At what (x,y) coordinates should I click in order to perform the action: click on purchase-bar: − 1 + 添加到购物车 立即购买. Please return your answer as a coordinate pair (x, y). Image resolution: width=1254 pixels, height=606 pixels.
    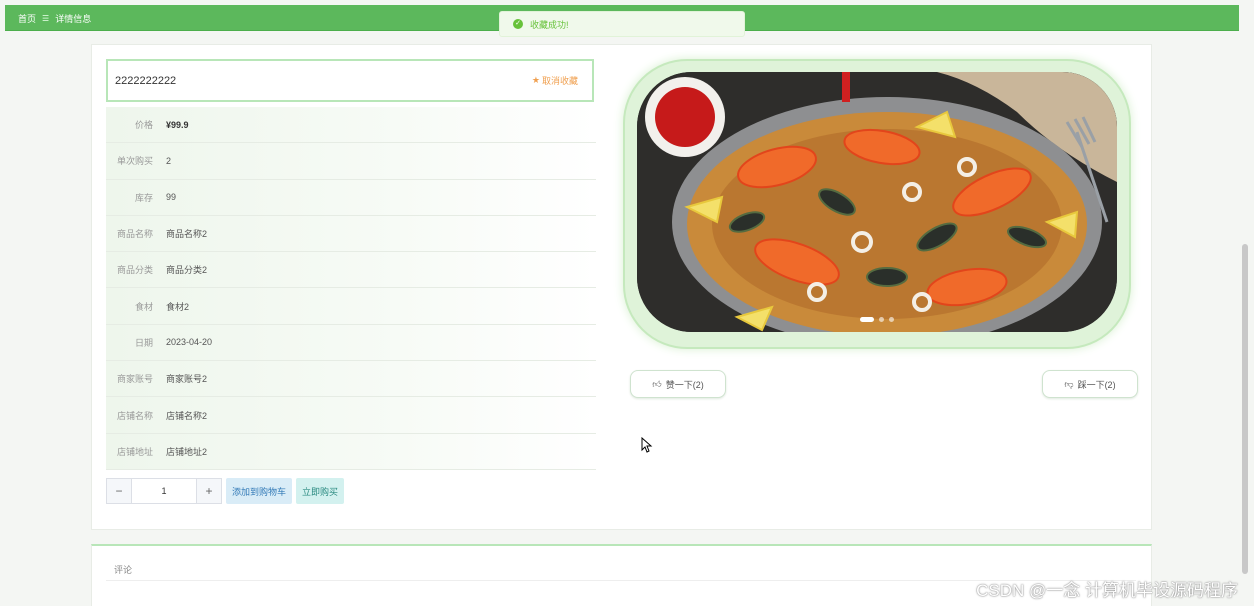
    Looking at the image, I should click on (225, 491).